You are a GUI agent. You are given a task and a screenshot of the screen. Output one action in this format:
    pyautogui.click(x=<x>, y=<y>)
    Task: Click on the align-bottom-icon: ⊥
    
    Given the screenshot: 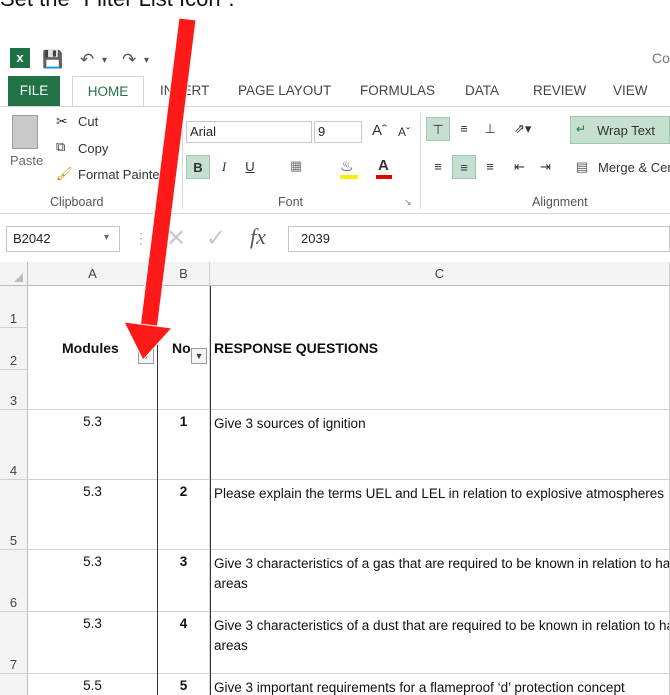 What is the action you would take?
    pyautogui.click(x=490, y=129)
    